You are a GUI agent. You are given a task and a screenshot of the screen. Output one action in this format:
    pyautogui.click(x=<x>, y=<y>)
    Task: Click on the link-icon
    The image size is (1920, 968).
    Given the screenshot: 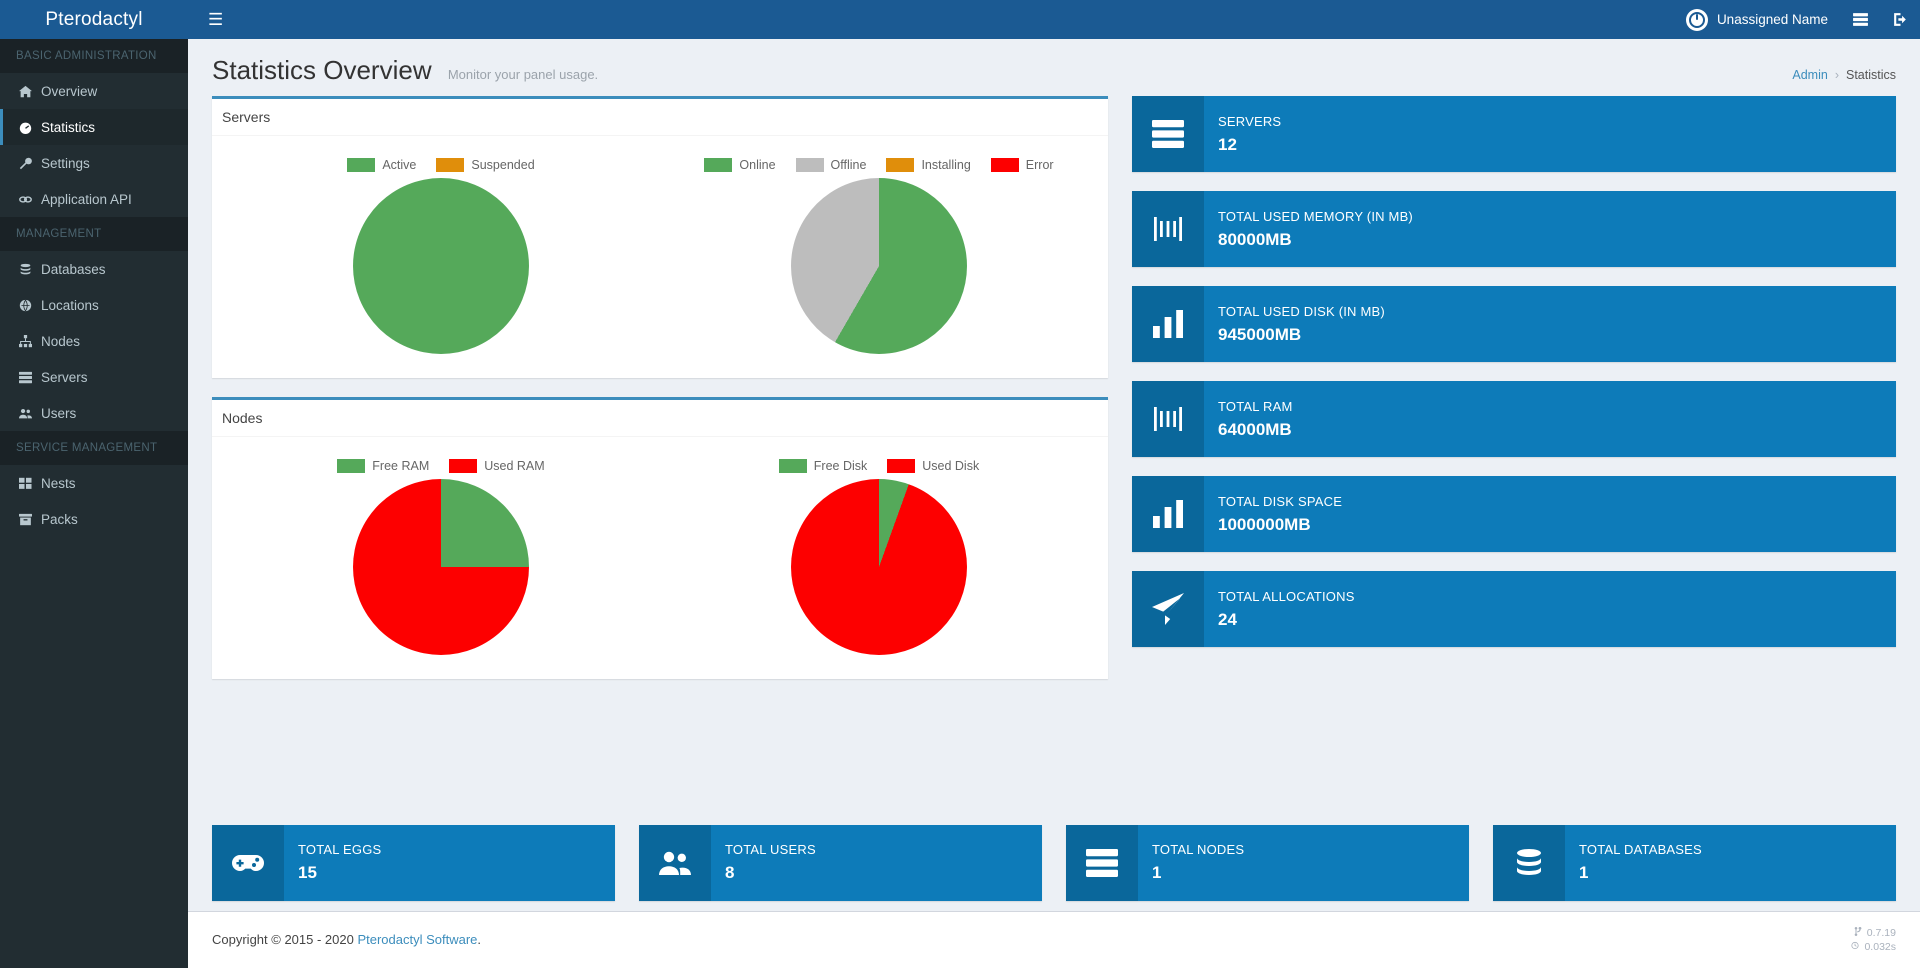 What is the action you would take?
    pyautogui.click(x=30, y=199)
    